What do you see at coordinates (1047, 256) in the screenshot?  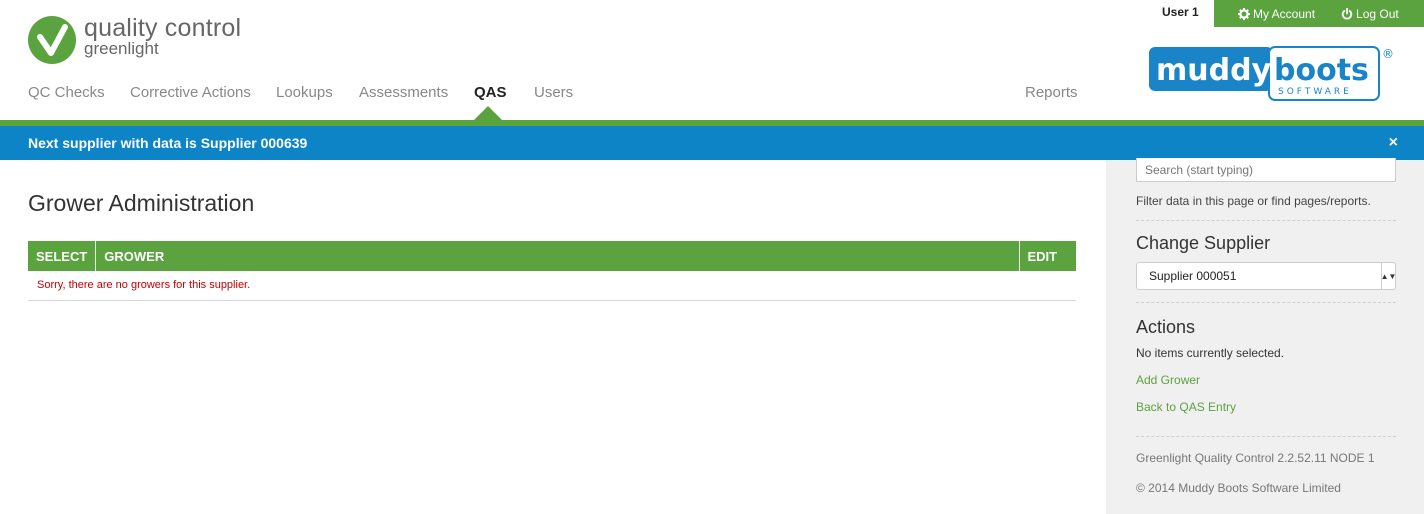 I see `column-edit: EDIT` at bounding box center [1047, 256].